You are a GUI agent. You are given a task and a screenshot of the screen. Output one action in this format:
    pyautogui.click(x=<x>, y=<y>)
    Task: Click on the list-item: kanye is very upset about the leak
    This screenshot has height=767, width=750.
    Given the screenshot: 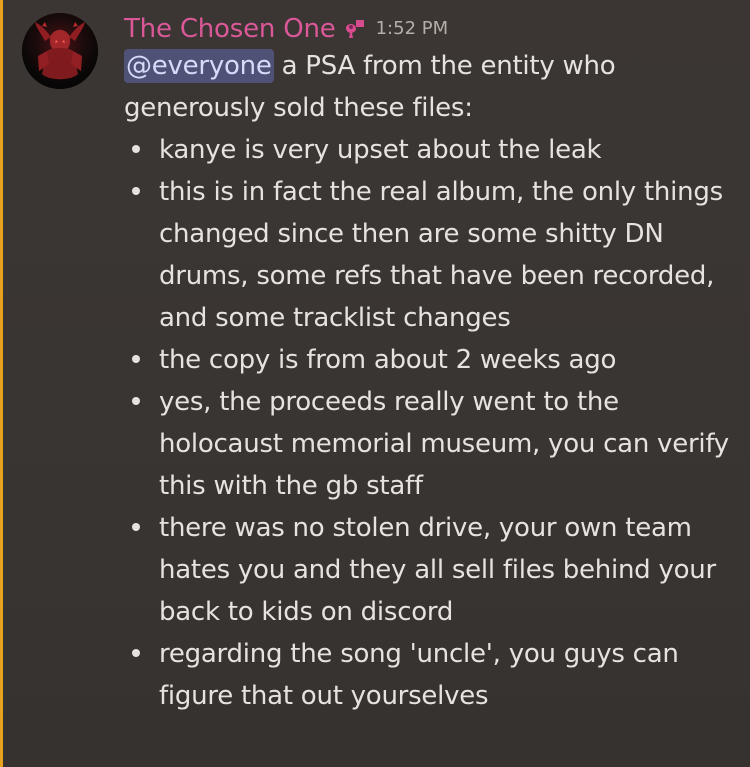 What is the action you would take?
    pyautogui.click(x=428, y=150)
    